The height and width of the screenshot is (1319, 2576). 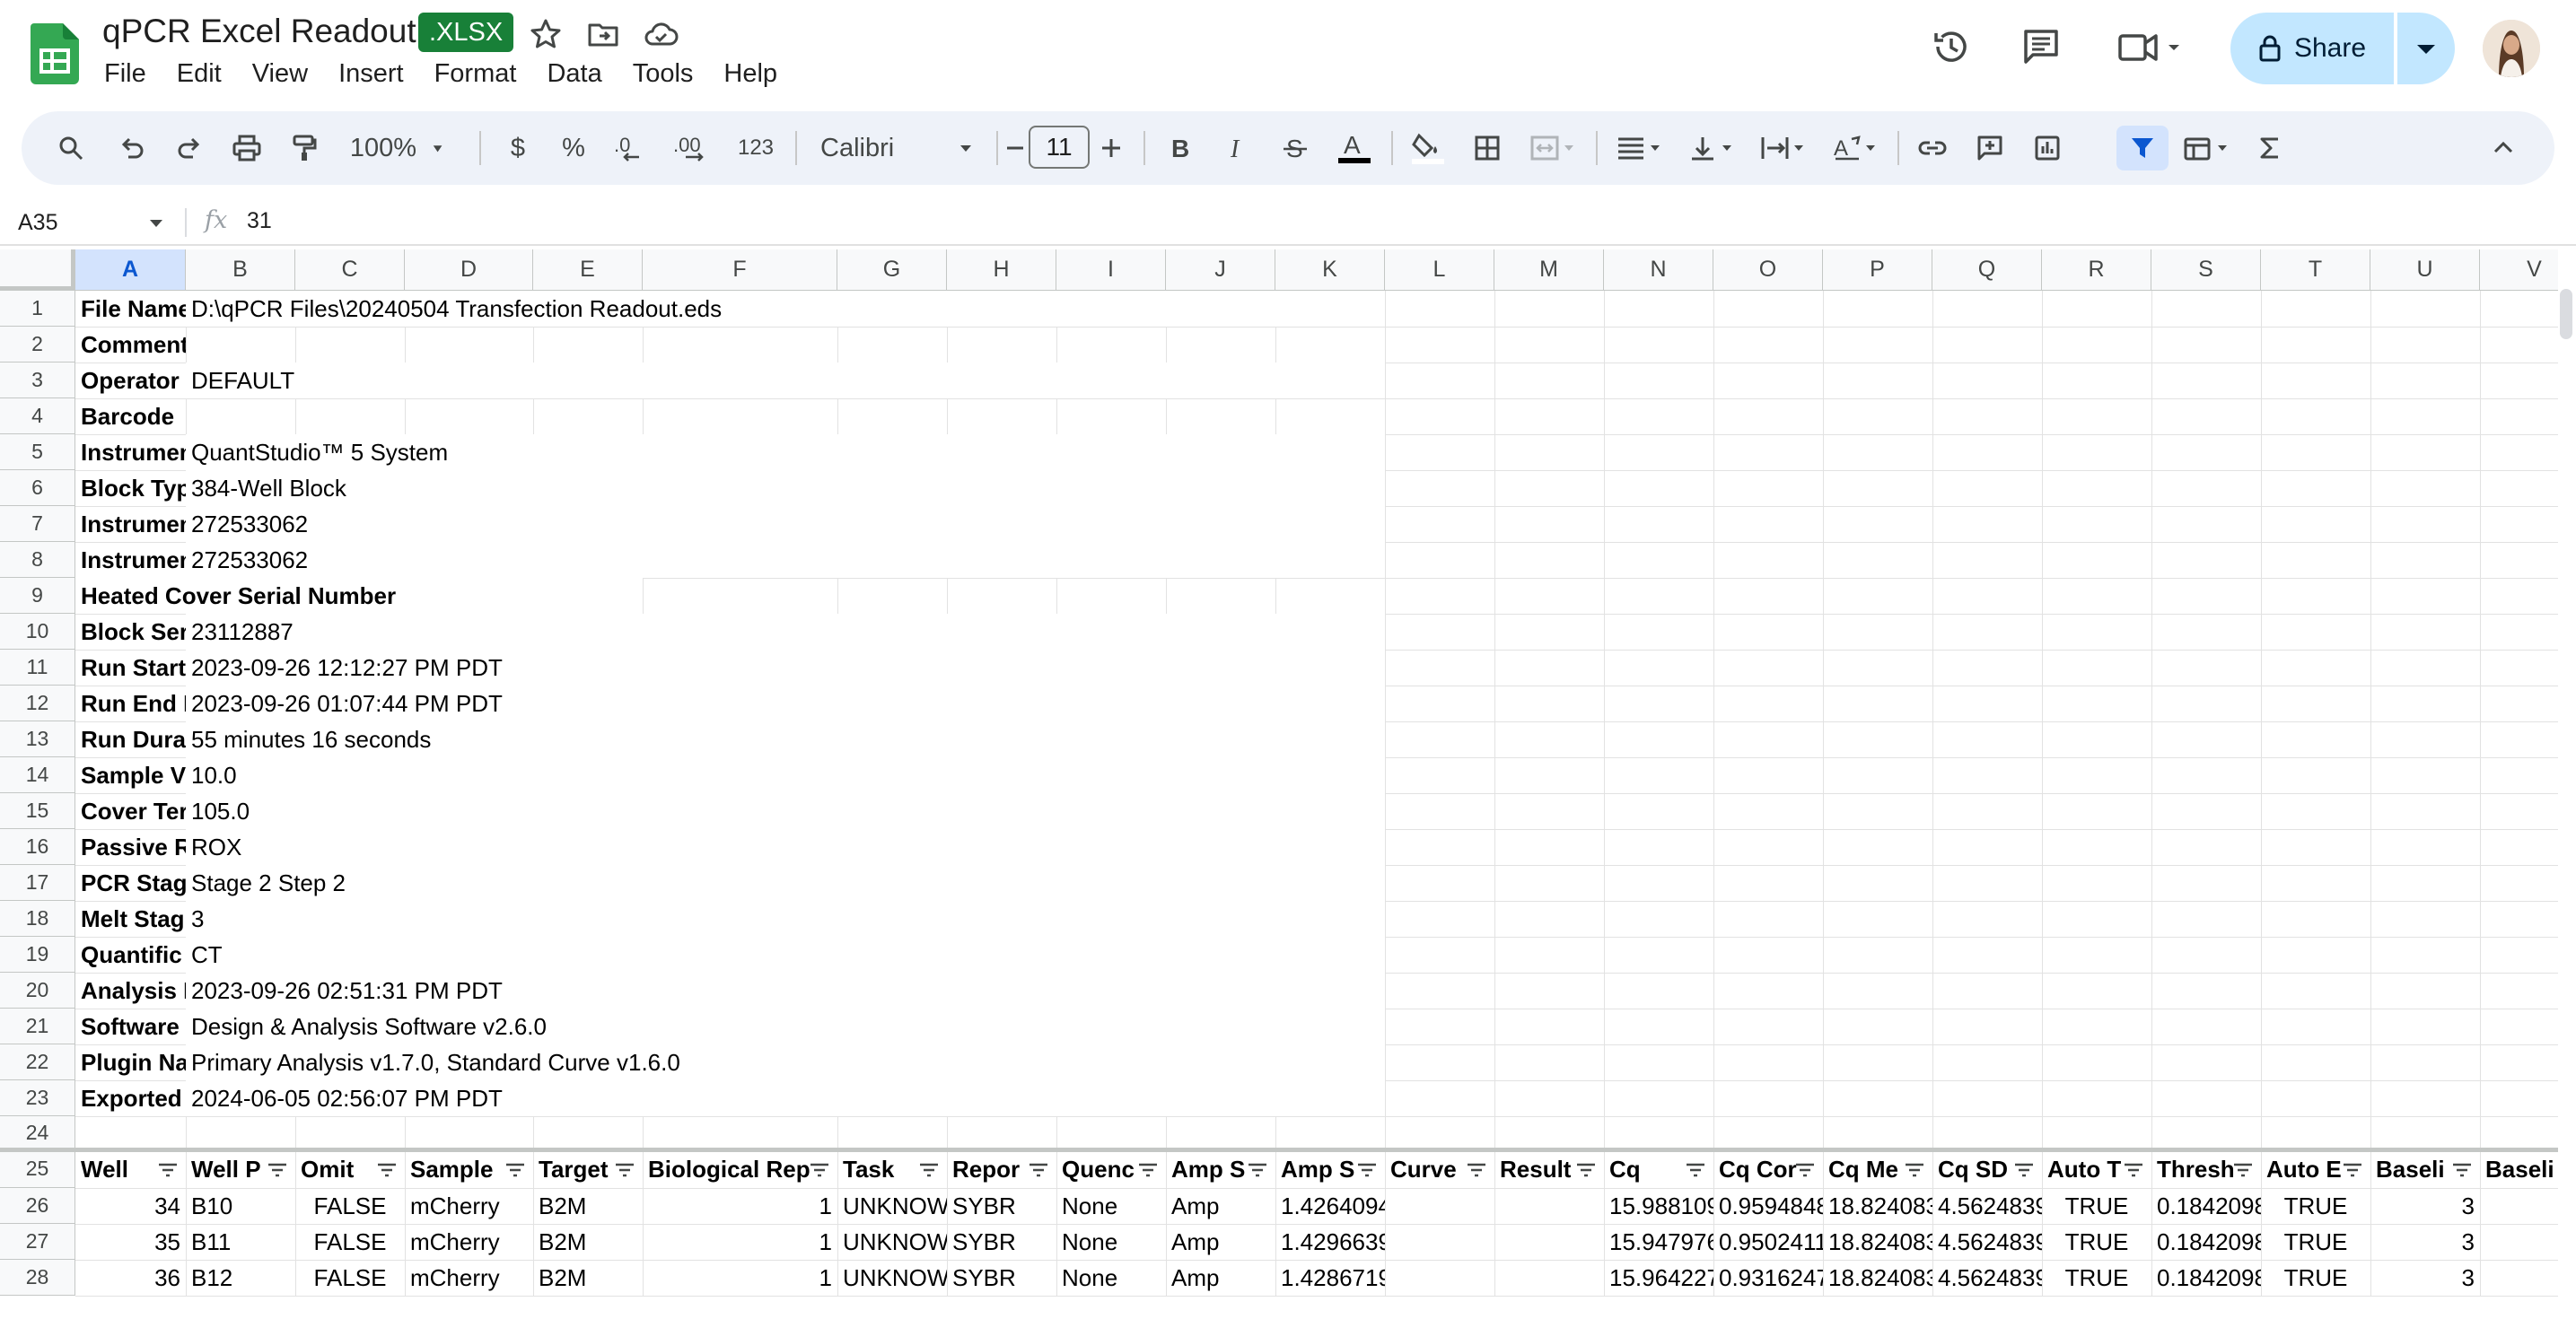 I want to click on metadata-label: Block Type, so click(x=130, y=488).